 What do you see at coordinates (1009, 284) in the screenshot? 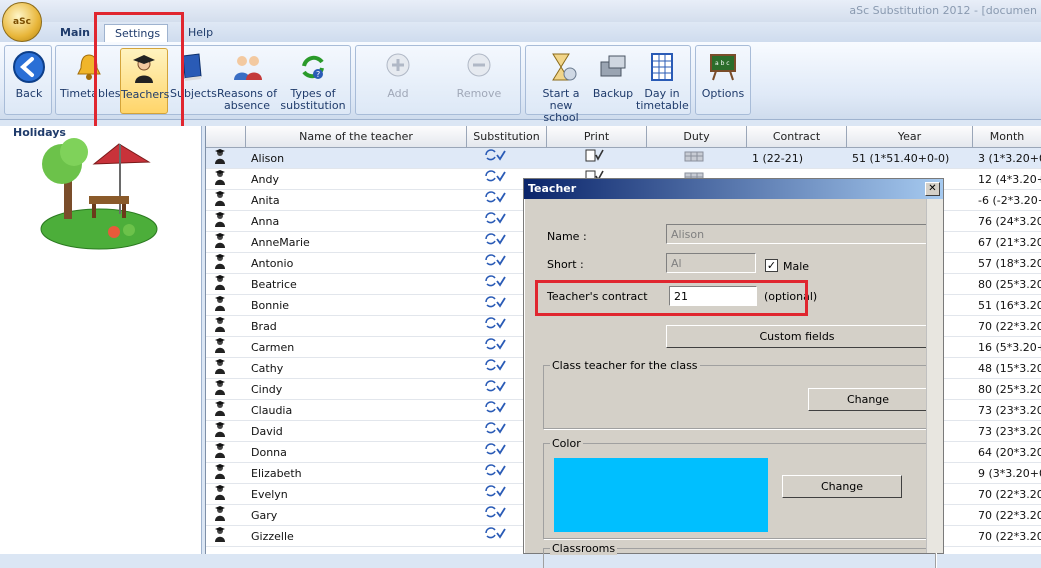
I see `month-value: 80 (25*3.20+` at bounding box center [1009, 284].